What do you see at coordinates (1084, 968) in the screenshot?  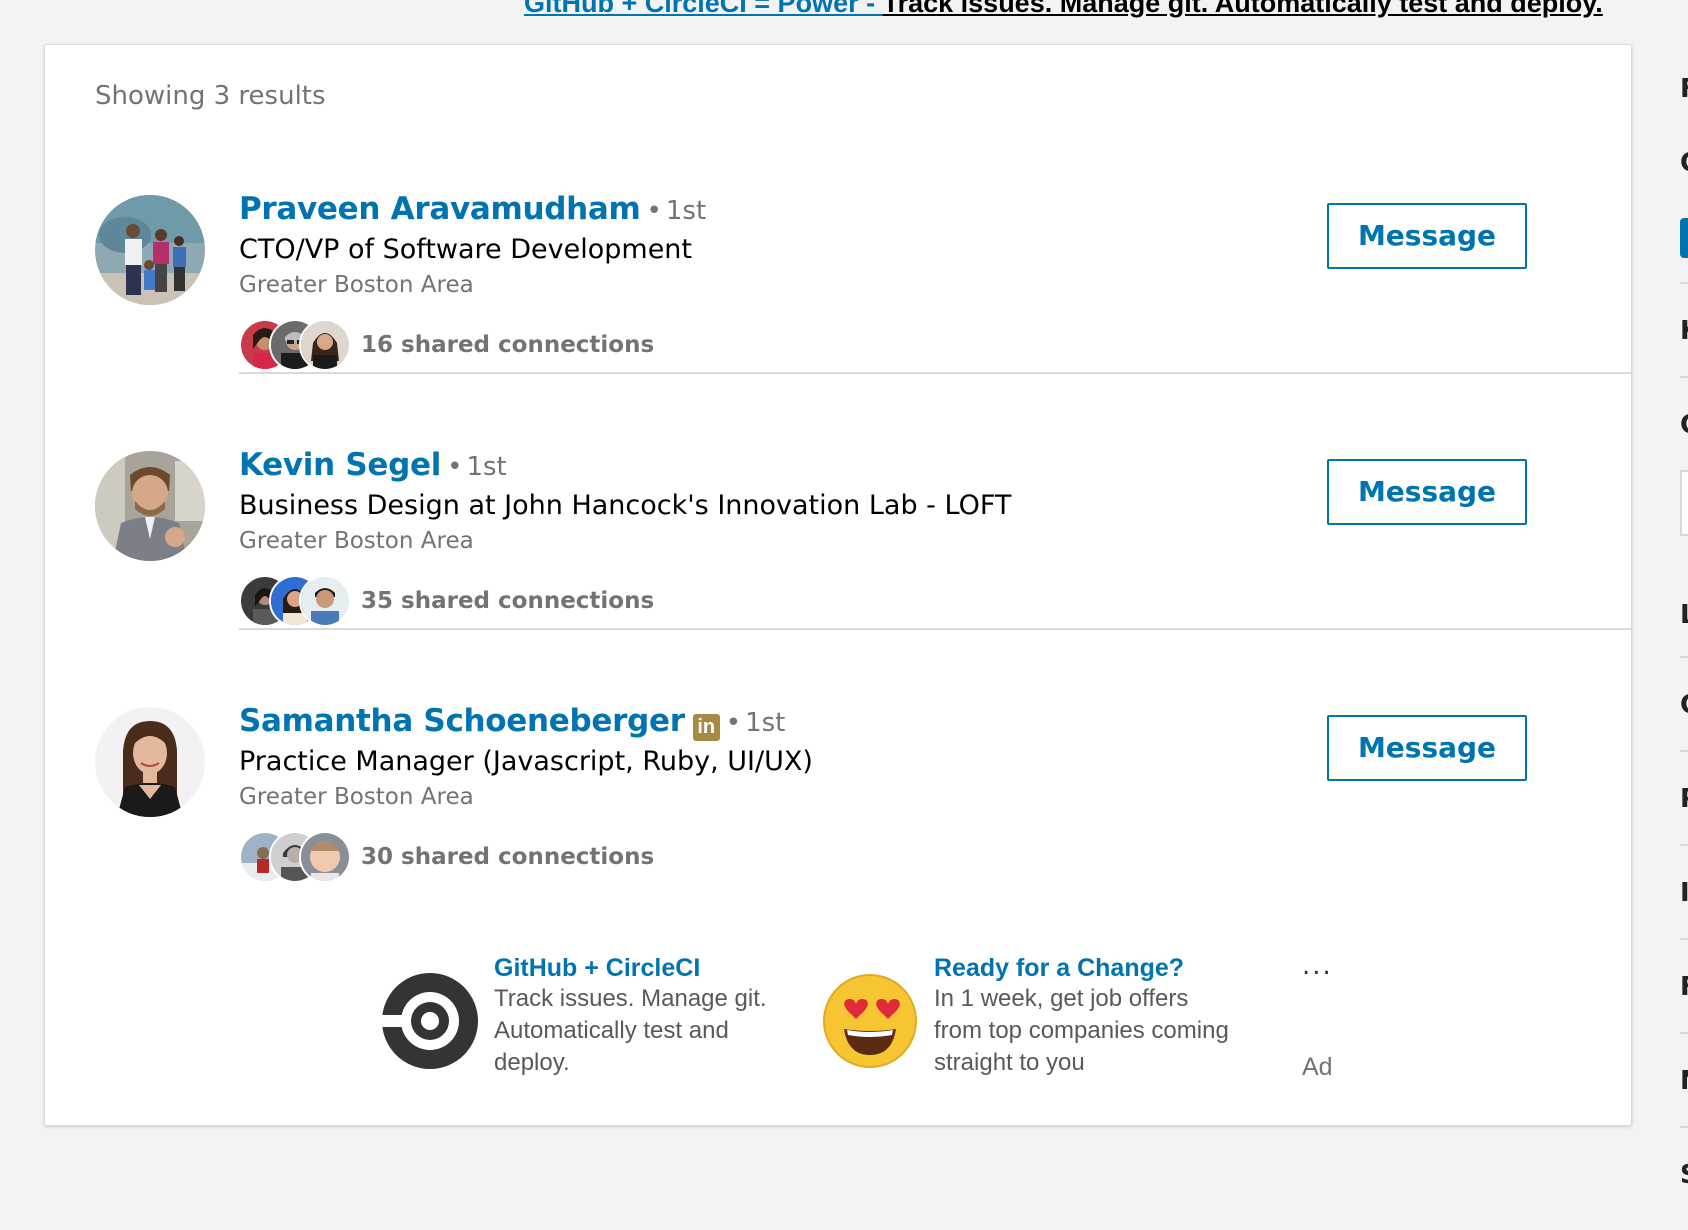 I see `ad-title: Ready for a Change?` at bounding box center [1084, 968].